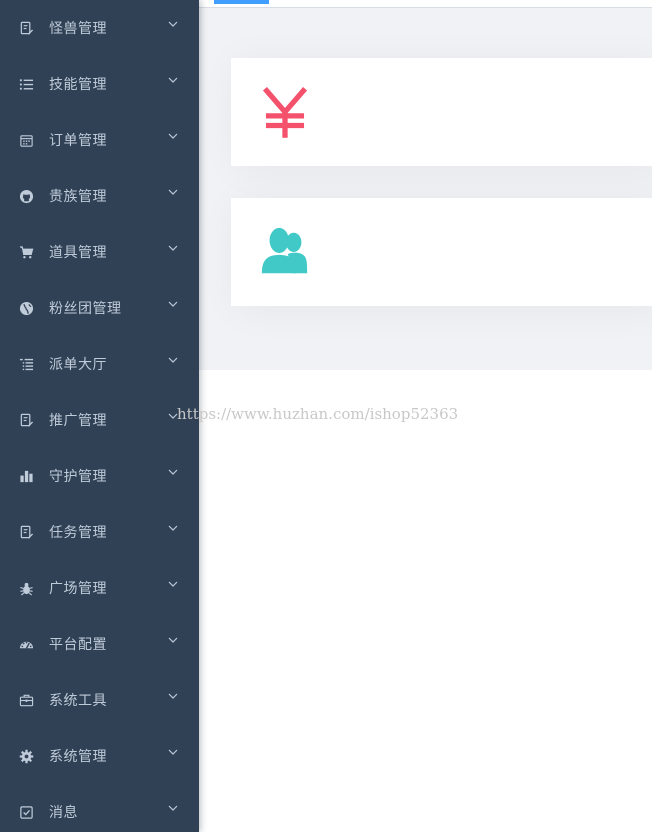  I want to click on card-panel-revenue, so click(441, 112).